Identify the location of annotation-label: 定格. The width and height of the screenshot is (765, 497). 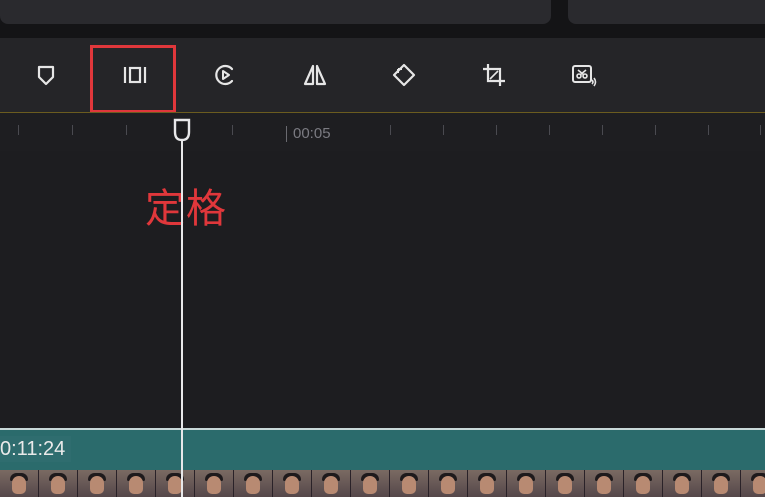
(186, 209).